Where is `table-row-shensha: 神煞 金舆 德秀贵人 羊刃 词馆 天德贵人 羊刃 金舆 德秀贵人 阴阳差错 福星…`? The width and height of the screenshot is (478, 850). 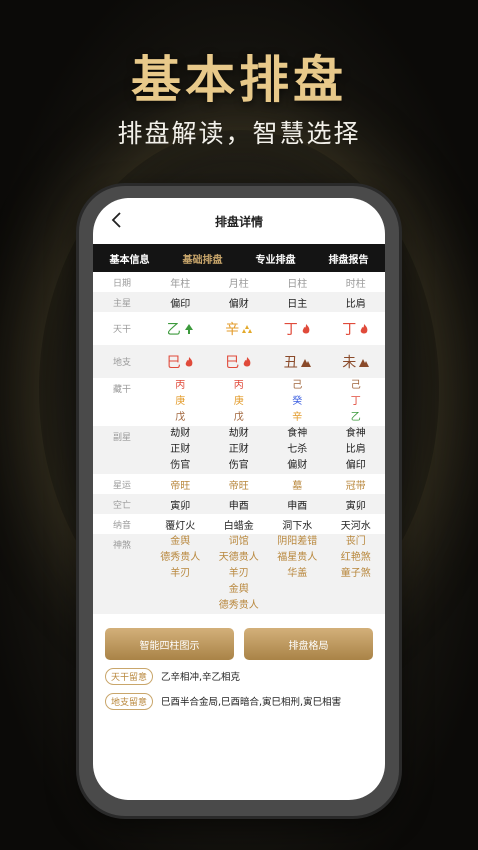 table-row-shensha: 神煞 金舆 德秀贵人 羊刃 词馆 天德贵人 羊刃 金舆 德秀贵人 阴阳差错 福星… is located at coordinates (239, 574).